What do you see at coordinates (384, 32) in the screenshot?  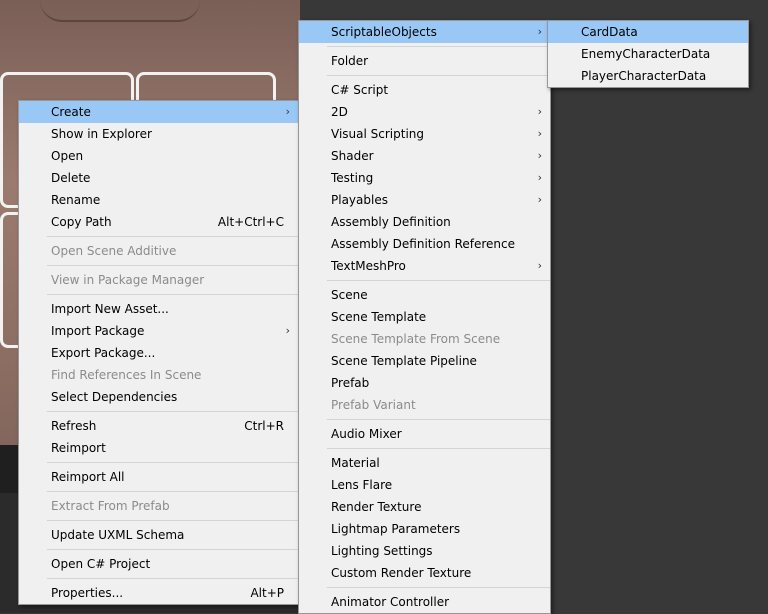 I see `menu-item-label: ScriptableObjects` at bounding box center [384, 32].